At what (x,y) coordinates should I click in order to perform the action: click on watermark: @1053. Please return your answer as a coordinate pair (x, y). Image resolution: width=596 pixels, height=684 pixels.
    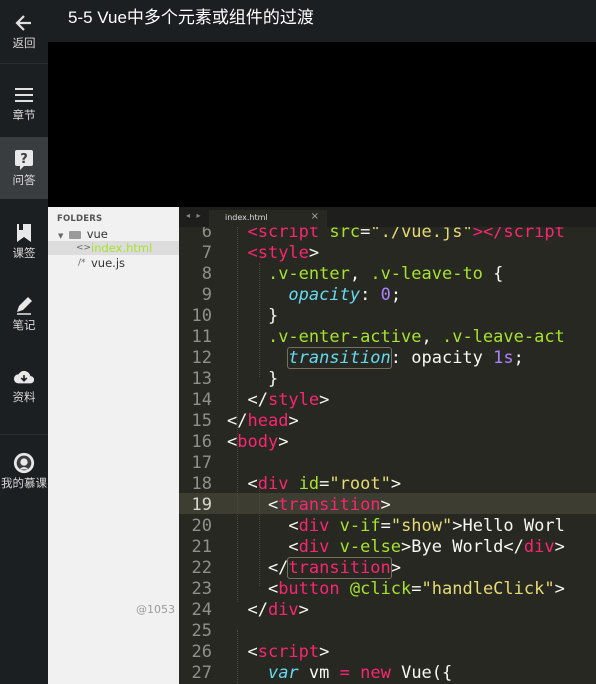
    Looking at the image, I should click on (155, 609).